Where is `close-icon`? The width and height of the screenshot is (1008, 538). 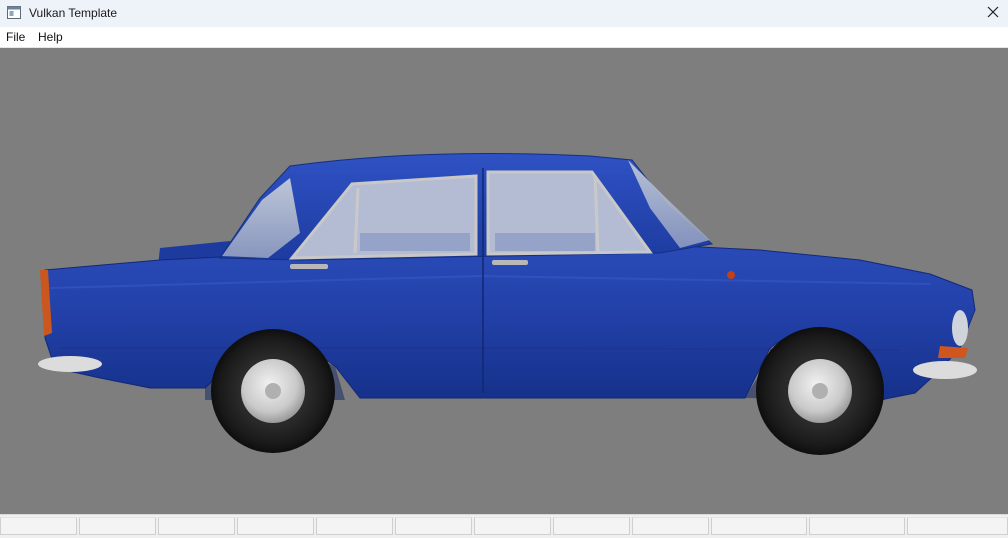 close-icon is located at coordinates (993, 14).